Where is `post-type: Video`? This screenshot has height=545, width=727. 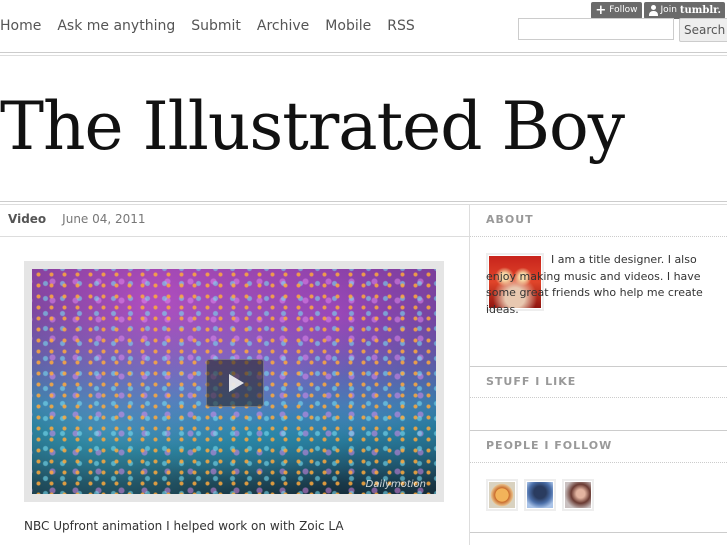
post-type: Video is located at coordinates (27, 219).